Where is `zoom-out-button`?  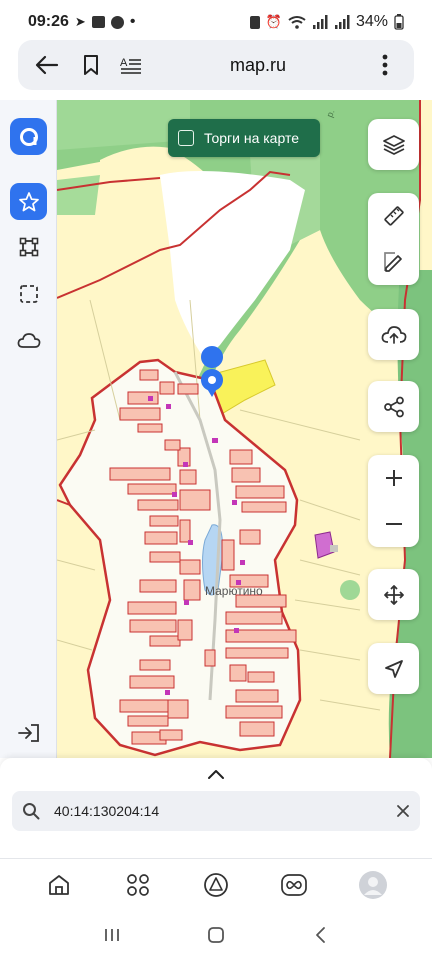 zoom-out-button is located at coordinates (393, 524).